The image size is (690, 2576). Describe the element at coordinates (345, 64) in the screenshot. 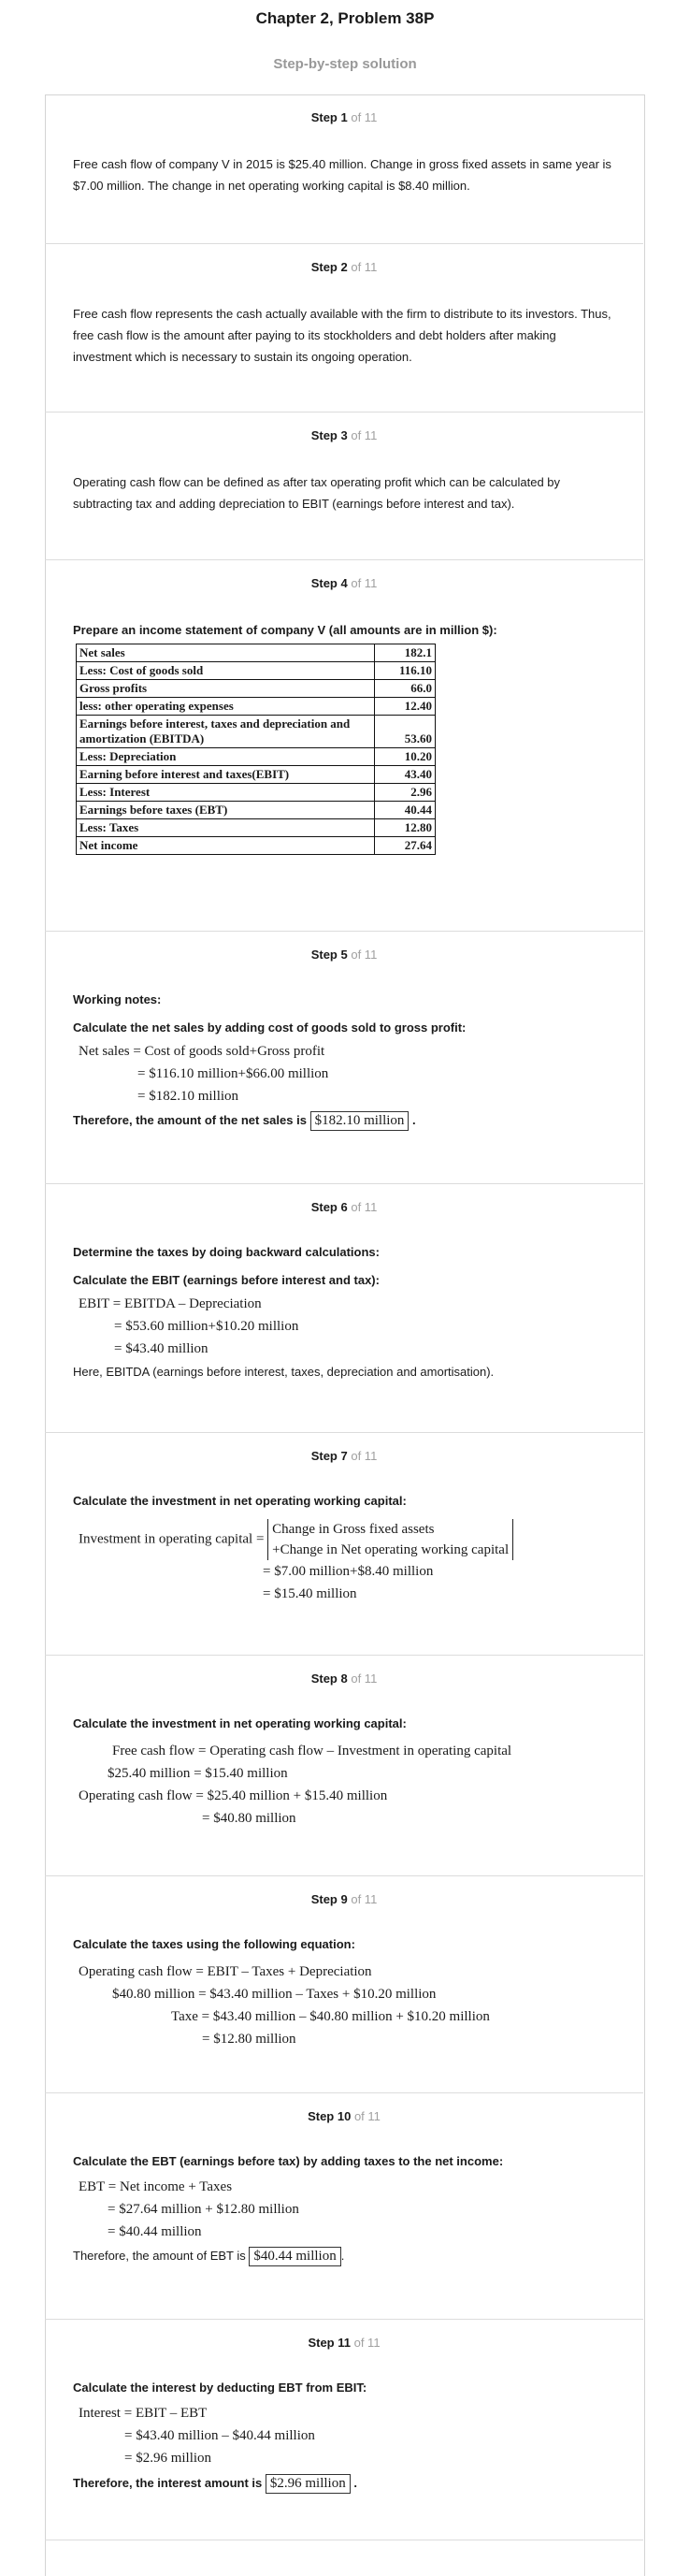

I see `page-subtitle: Step-by-step solution` at that location.